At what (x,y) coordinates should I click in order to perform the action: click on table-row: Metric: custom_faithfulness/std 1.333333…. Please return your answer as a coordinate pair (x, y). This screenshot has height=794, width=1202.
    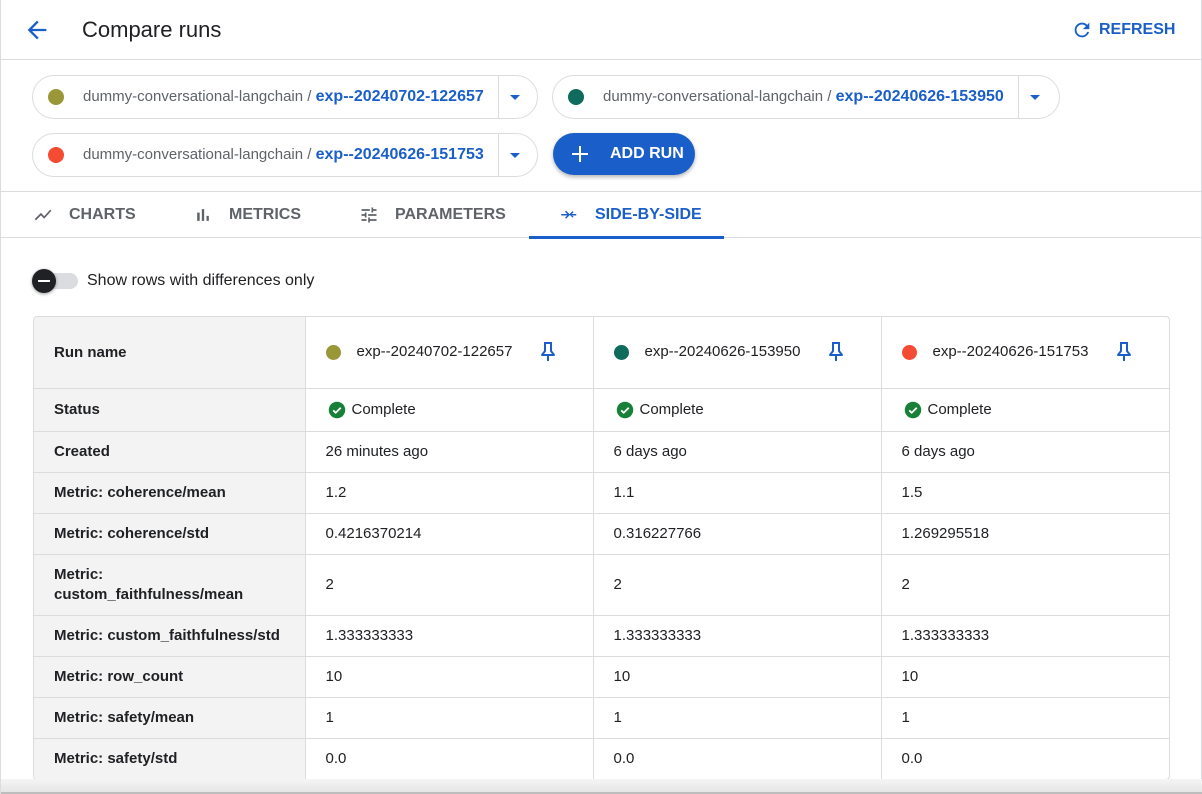
    Looking at the image, I should click on (601, 636).